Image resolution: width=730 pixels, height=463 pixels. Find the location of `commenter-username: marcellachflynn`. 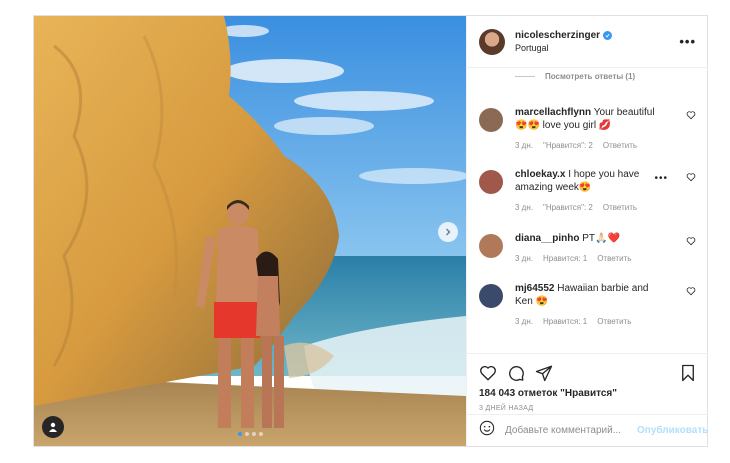

commenter-username: marcellachflynn is located at coordinates (553, 112).